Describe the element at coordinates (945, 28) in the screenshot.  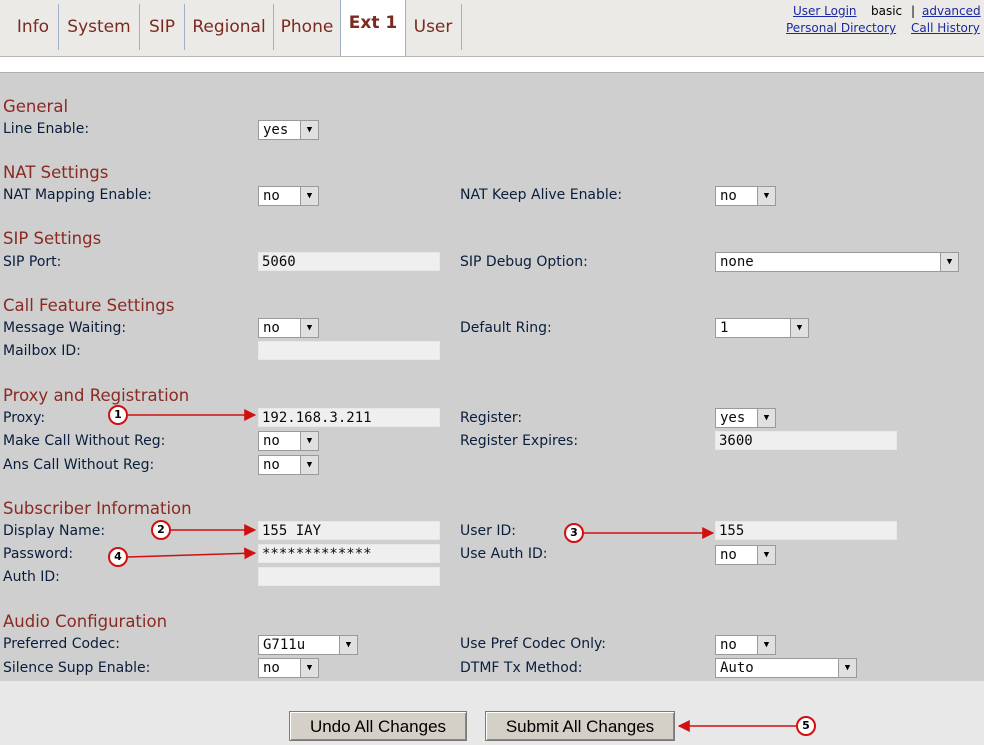
I see `call-history-link: Call History` at that location.